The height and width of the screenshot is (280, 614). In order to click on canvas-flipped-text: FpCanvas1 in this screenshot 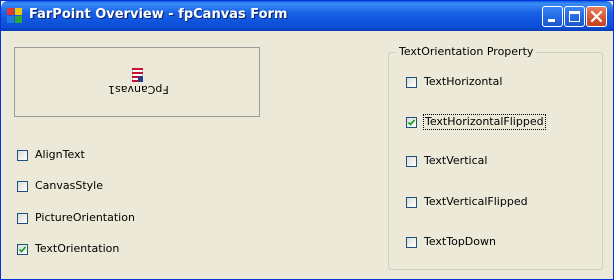, I will do `click(138, 89)`.